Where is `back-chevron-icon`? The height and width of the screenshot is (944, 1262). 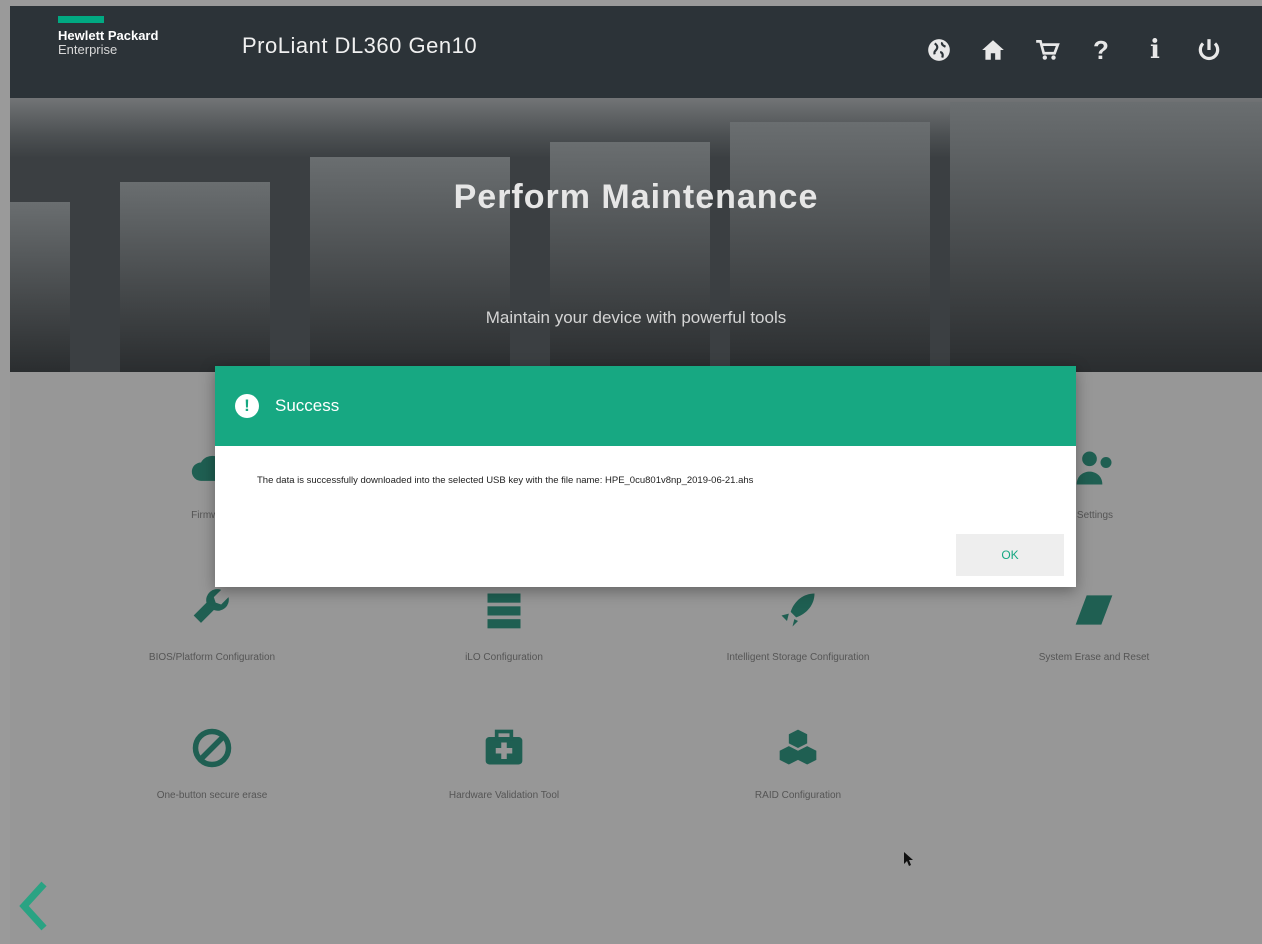 back-chevron-icon is located at coordinates (34, 906).